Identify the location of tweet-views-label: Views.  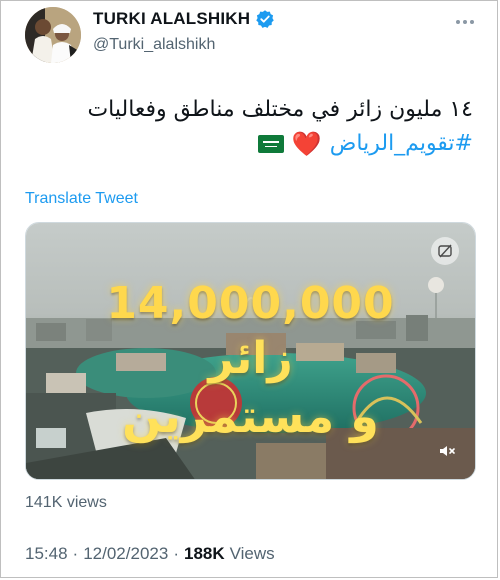
(252, 553).